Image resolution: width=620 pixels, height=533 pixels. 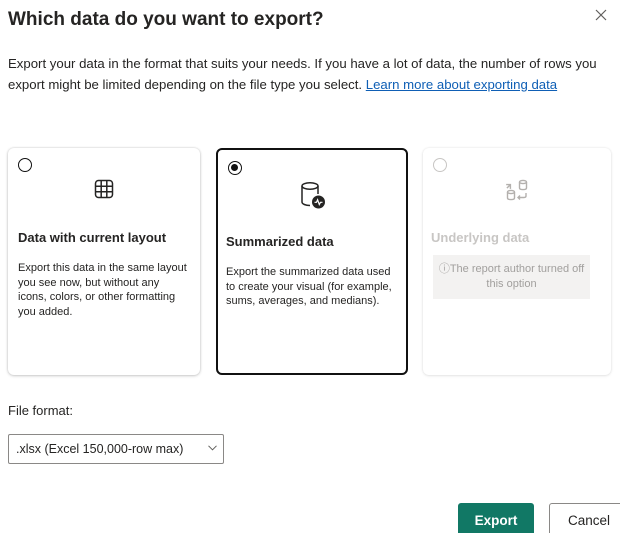 I want to click on cancel-button: Cancel, so click(x=584, y=518).